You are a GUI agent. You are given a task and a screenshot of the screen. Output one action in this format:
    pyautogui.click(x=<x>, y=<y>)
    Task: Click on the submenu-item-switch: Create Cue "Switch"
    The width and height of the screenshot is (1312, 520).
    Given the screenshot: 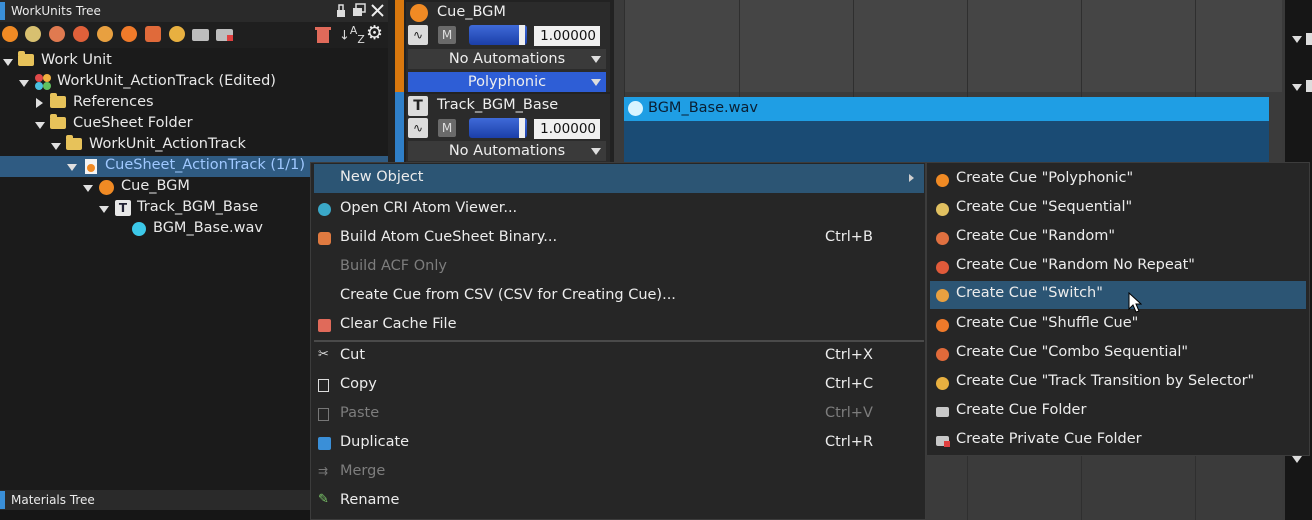 What is the action you would take?
    pyautogui.click(x=1118, y=295)
    